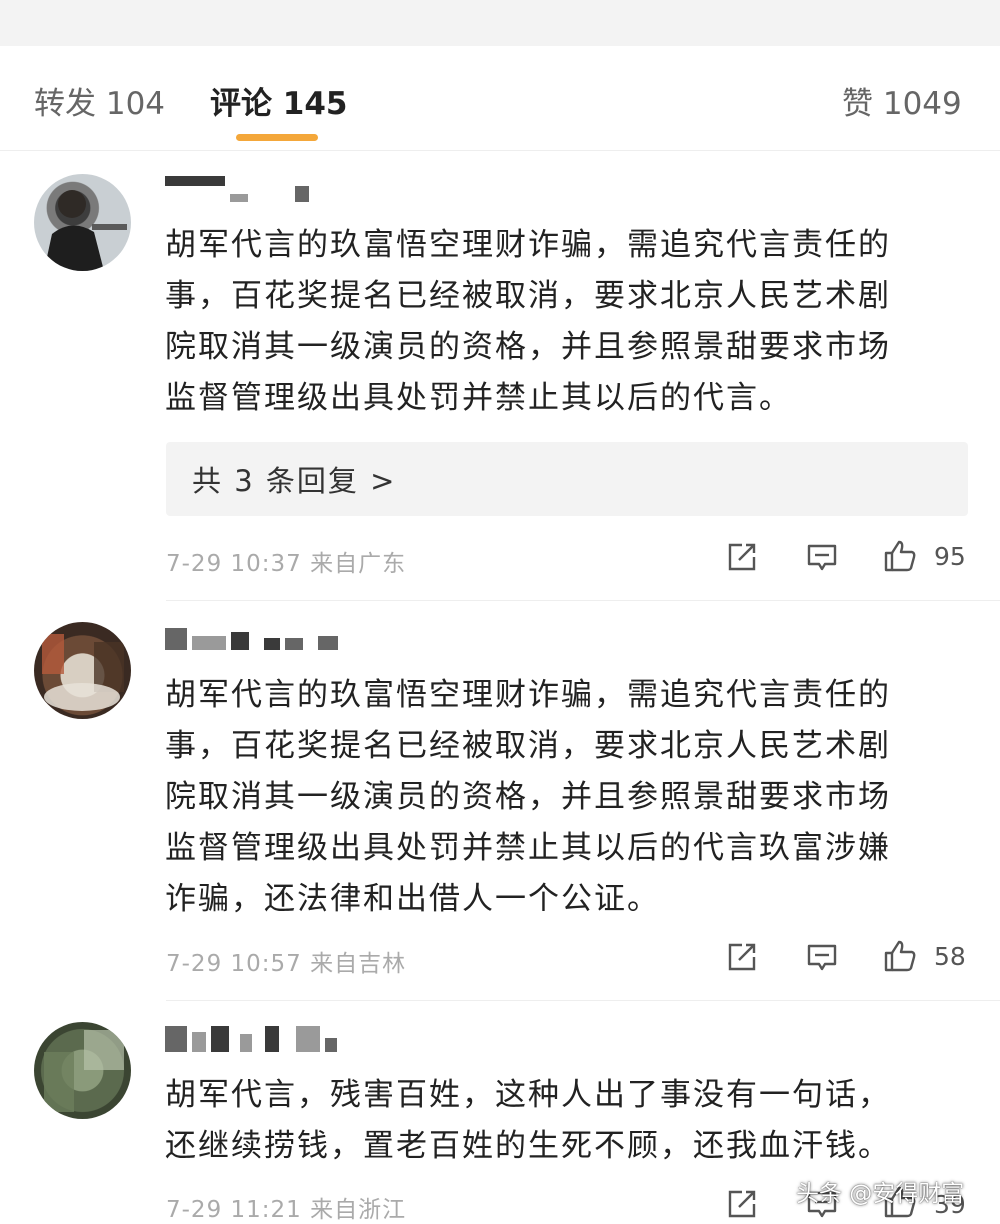 This screenshot has height=1224, width=1000. Describe the element at coordinates (880, 1194) in the screenshot. I see `watermark: 头条 @安得财富` at that location.